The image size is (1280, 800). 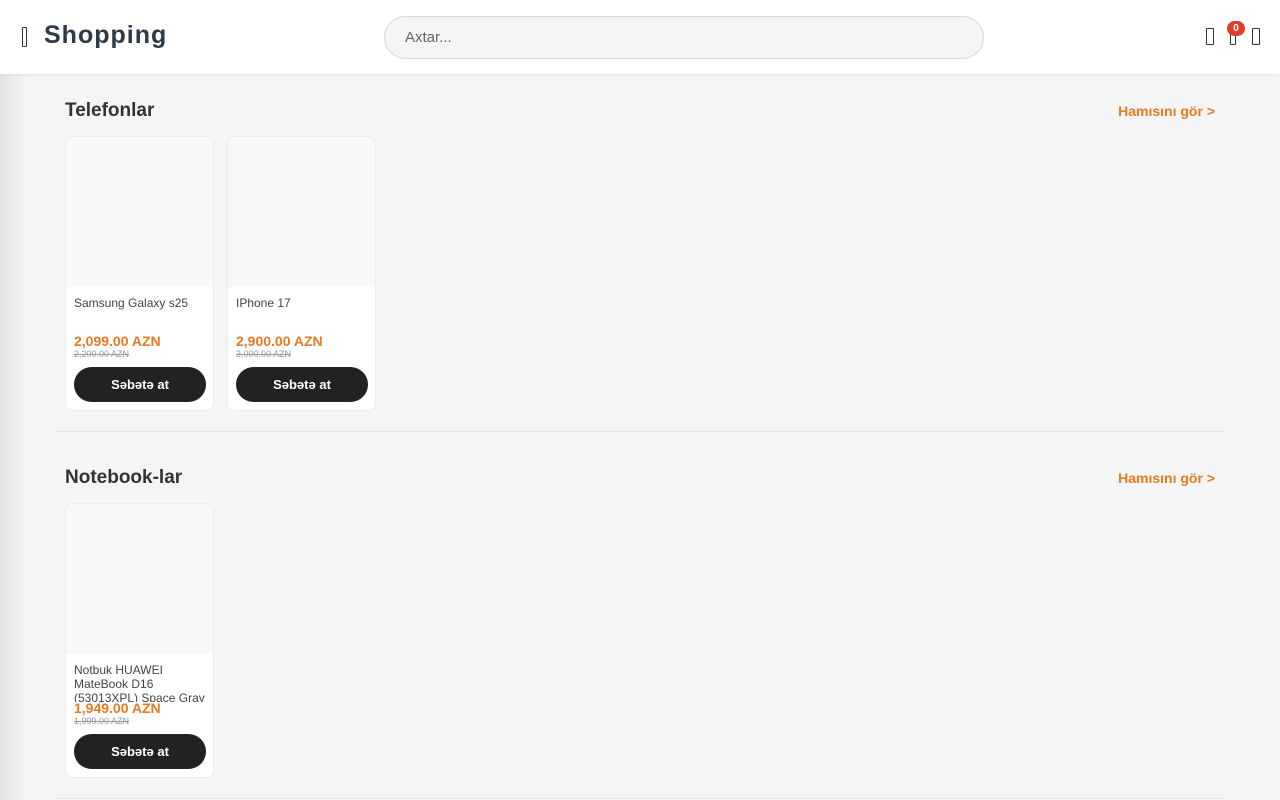 I want to click on product-old-price: 1,999.00 AZN, so click(x=102, y=721).